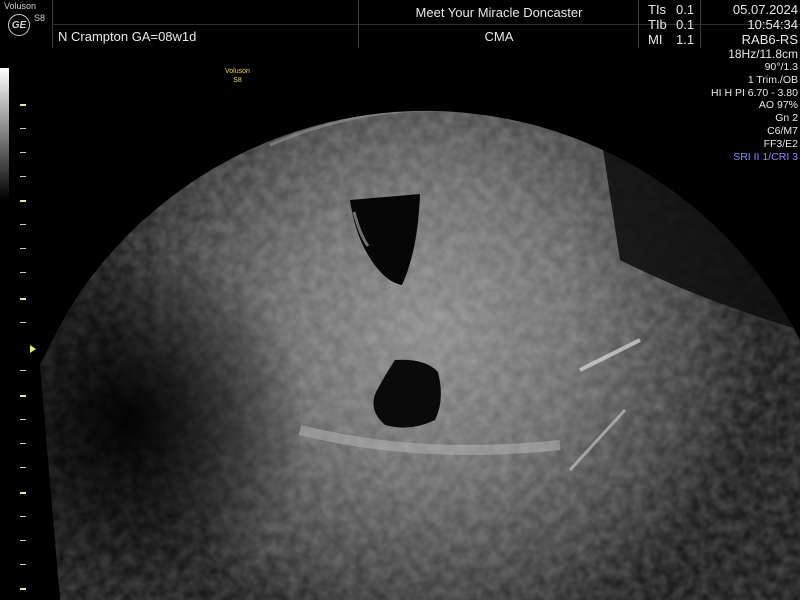 The height and width of the screenshot is (600, 800). I want to click on param-gain: Gn 2, so click(786, 118).